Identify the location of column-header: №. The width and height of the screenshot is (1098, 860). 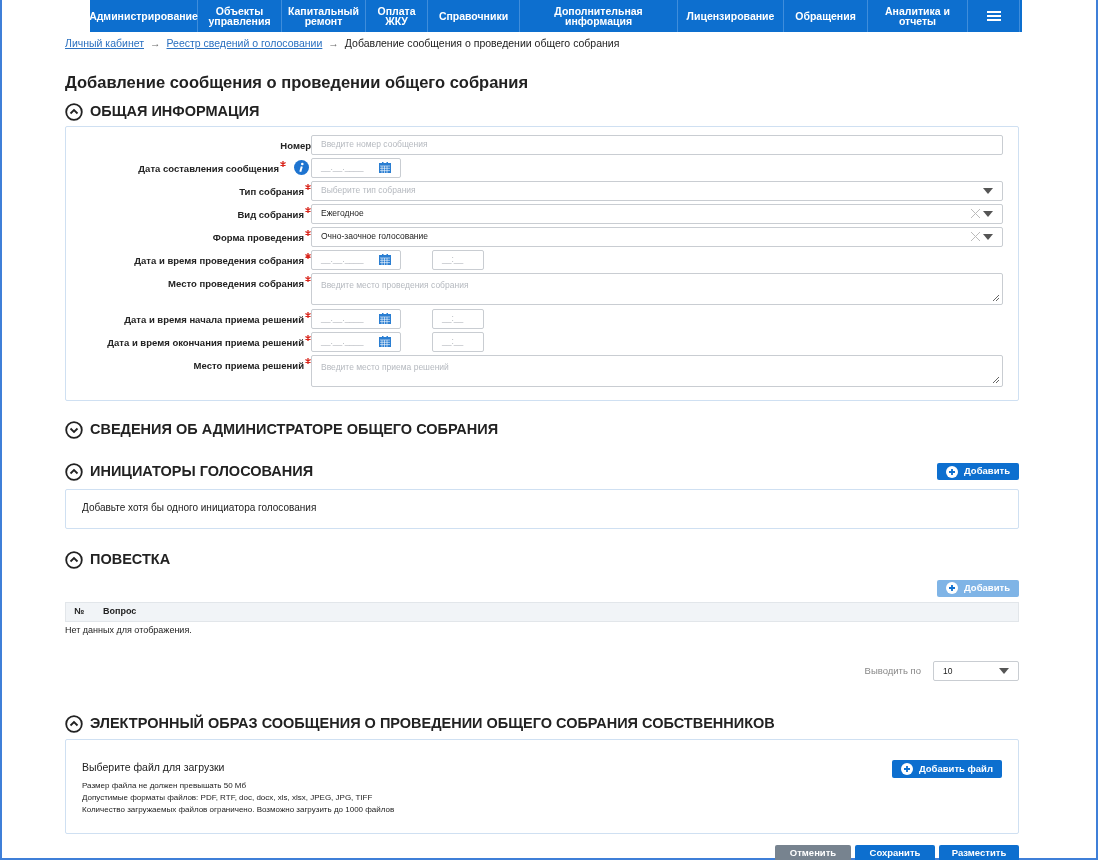
(79, 611).